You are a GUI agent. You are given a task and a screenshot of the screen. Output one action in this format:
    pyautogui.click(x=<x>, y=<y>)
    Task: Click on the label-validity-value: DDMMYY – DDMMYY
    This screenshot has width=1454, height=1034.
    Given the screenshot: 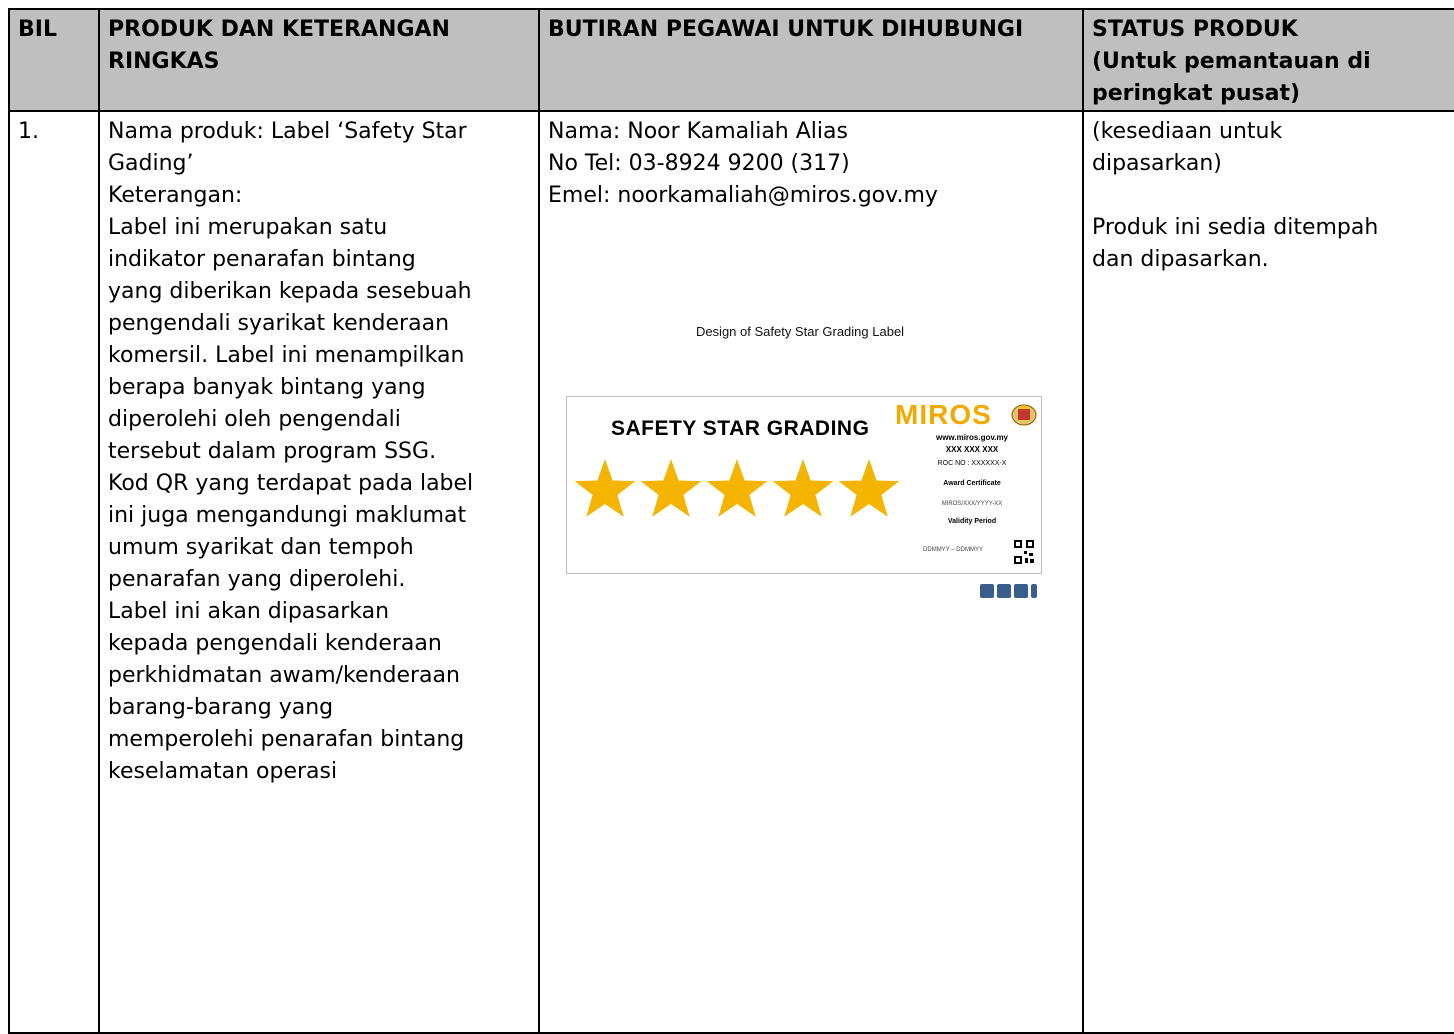 What is the action you would take?
    pyautogui.click(x=953, y=550)
    